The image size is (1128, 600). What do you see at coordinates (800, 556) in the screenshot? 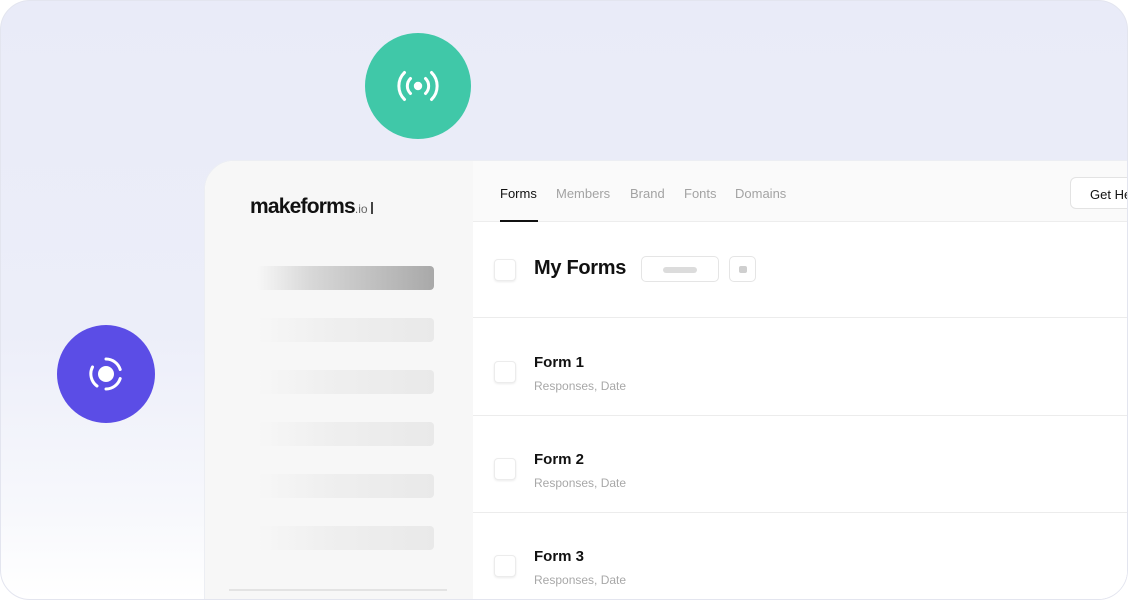
I see `table-row: Form 3 Responses, Date` at bounding box center [800, 556].